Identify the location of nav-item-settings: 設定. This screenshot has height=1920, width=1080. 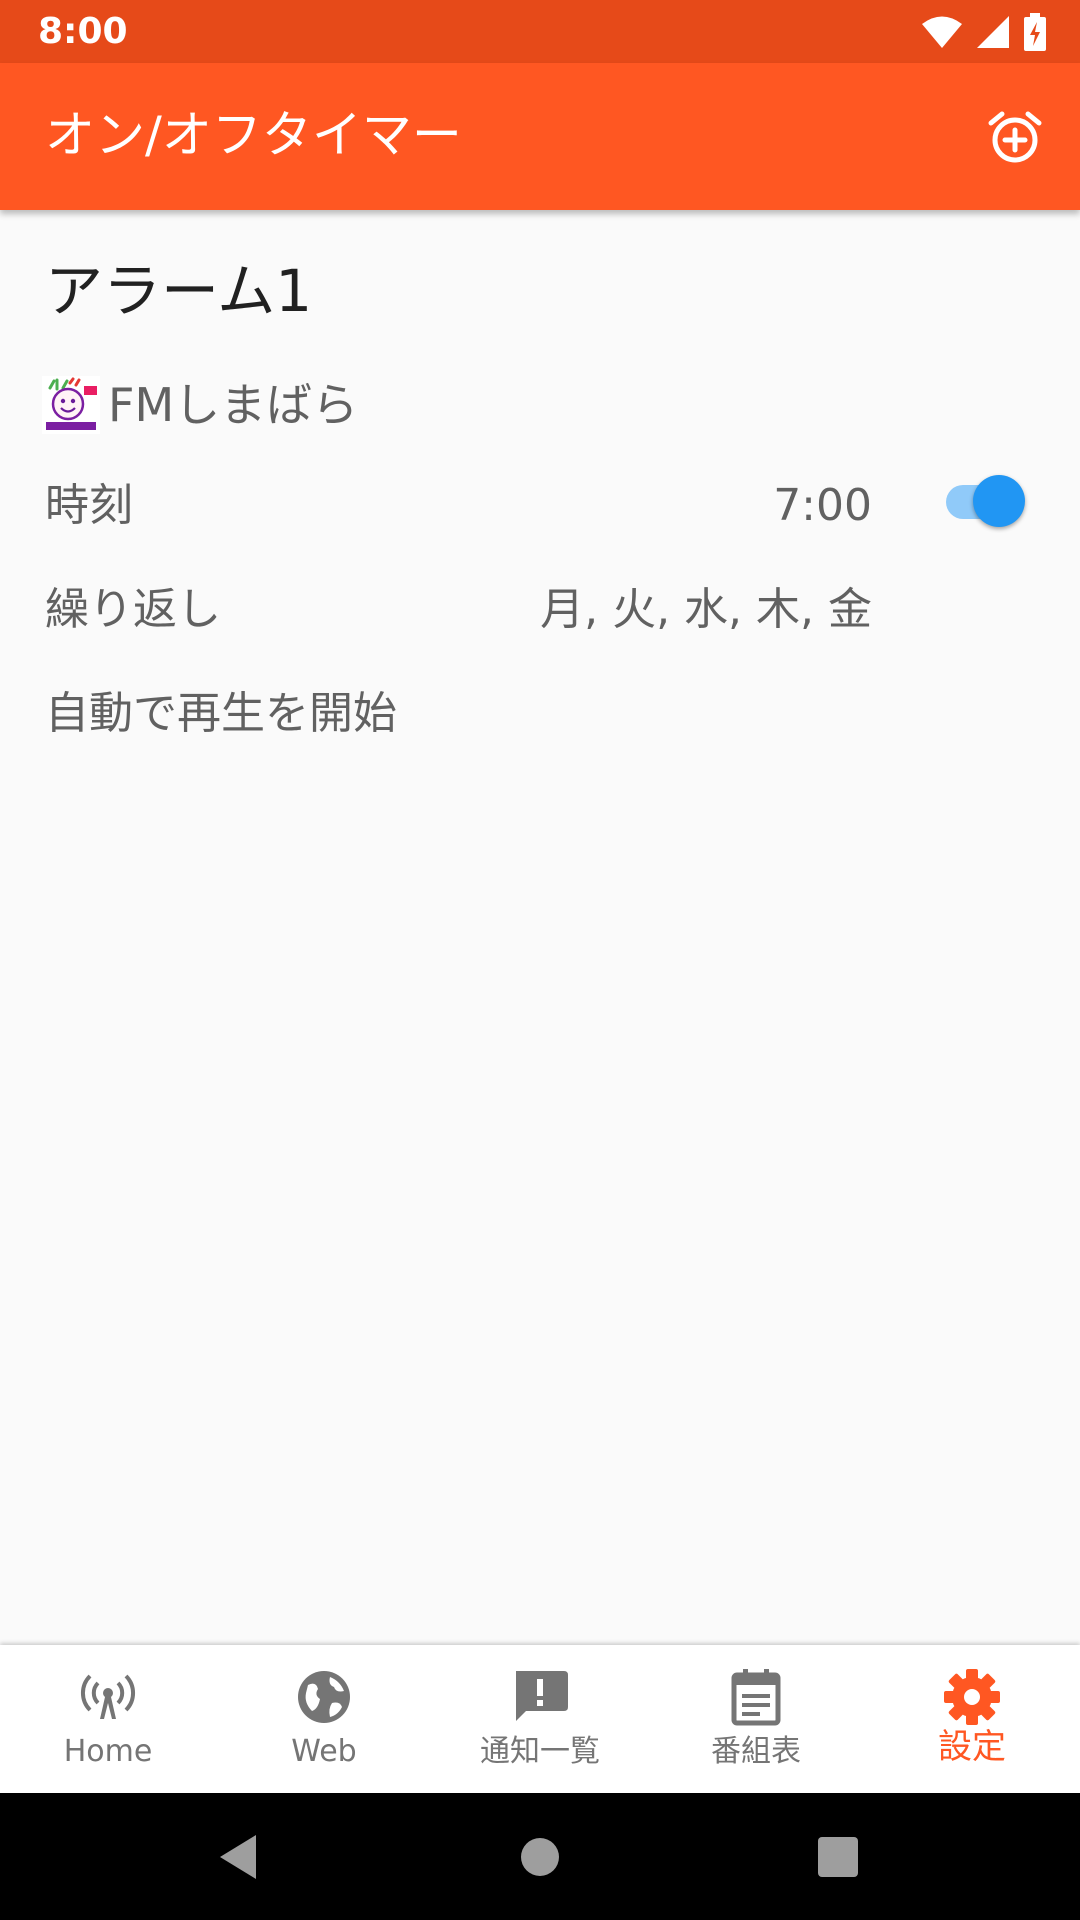
(972, 1719).